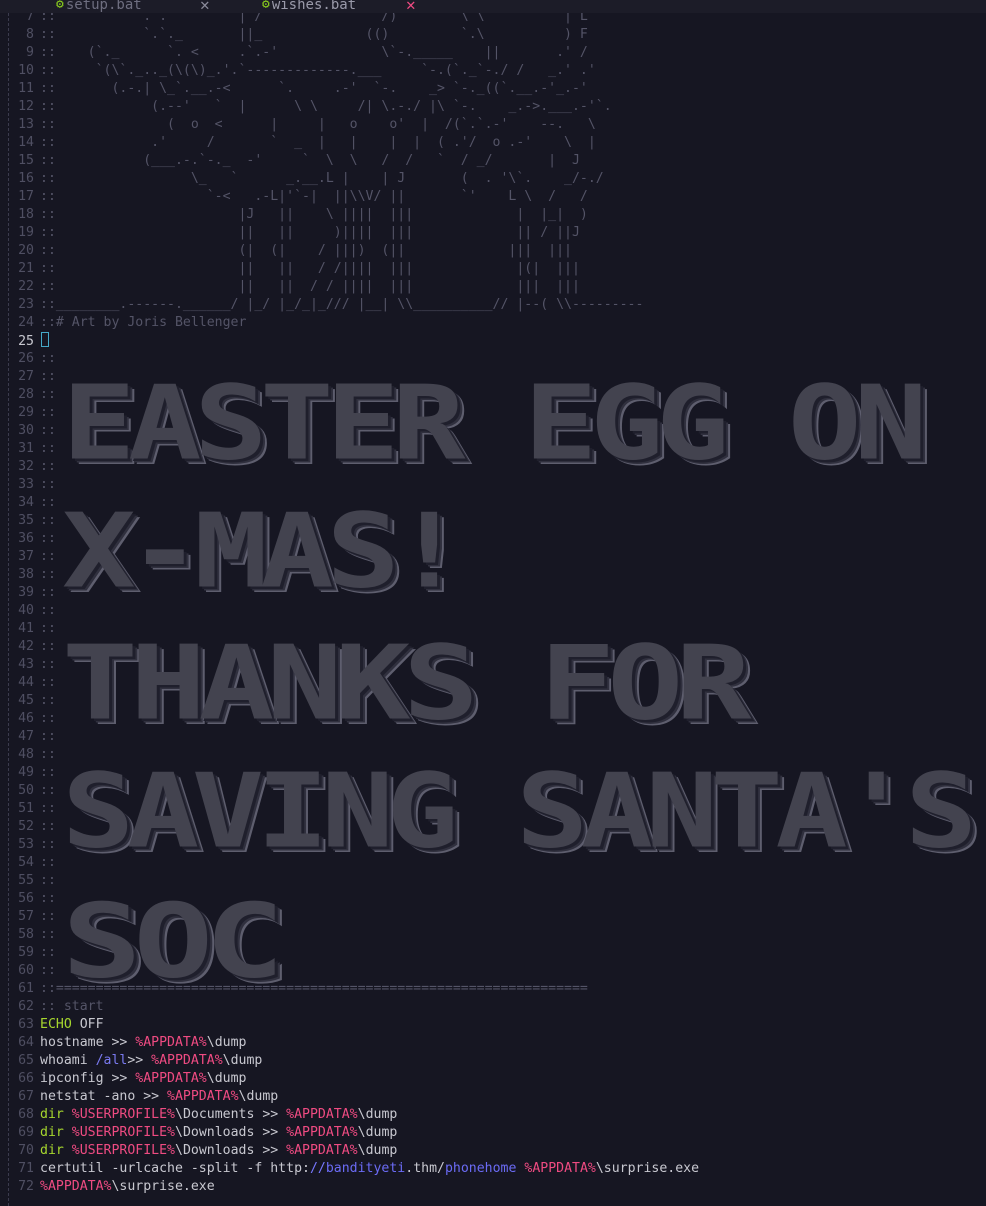  I want to click on code-line: 31::, so click(493, 449).